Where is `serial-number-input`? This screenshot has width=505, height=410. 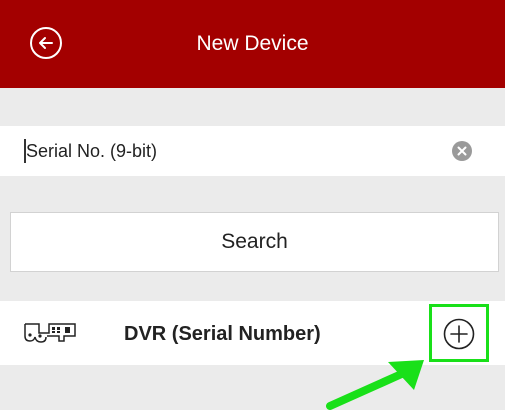
serial-number-input is located at coordinates (224, 151).